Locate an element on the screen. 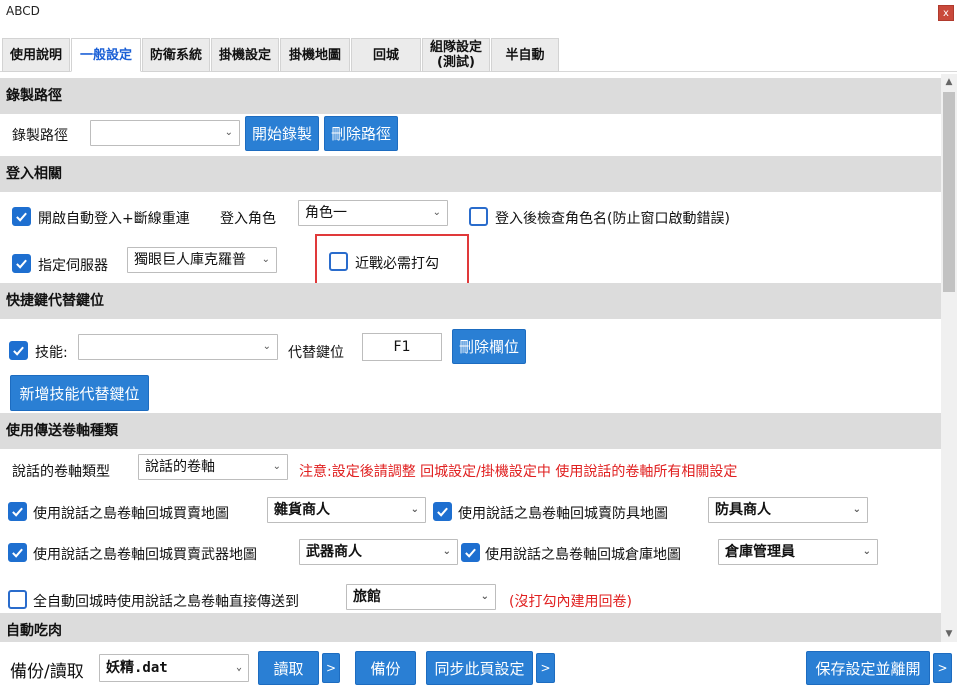 This screenshot has width=957, height=692. scroll-up-icon: ▲ is located at coordinates (949, 82).